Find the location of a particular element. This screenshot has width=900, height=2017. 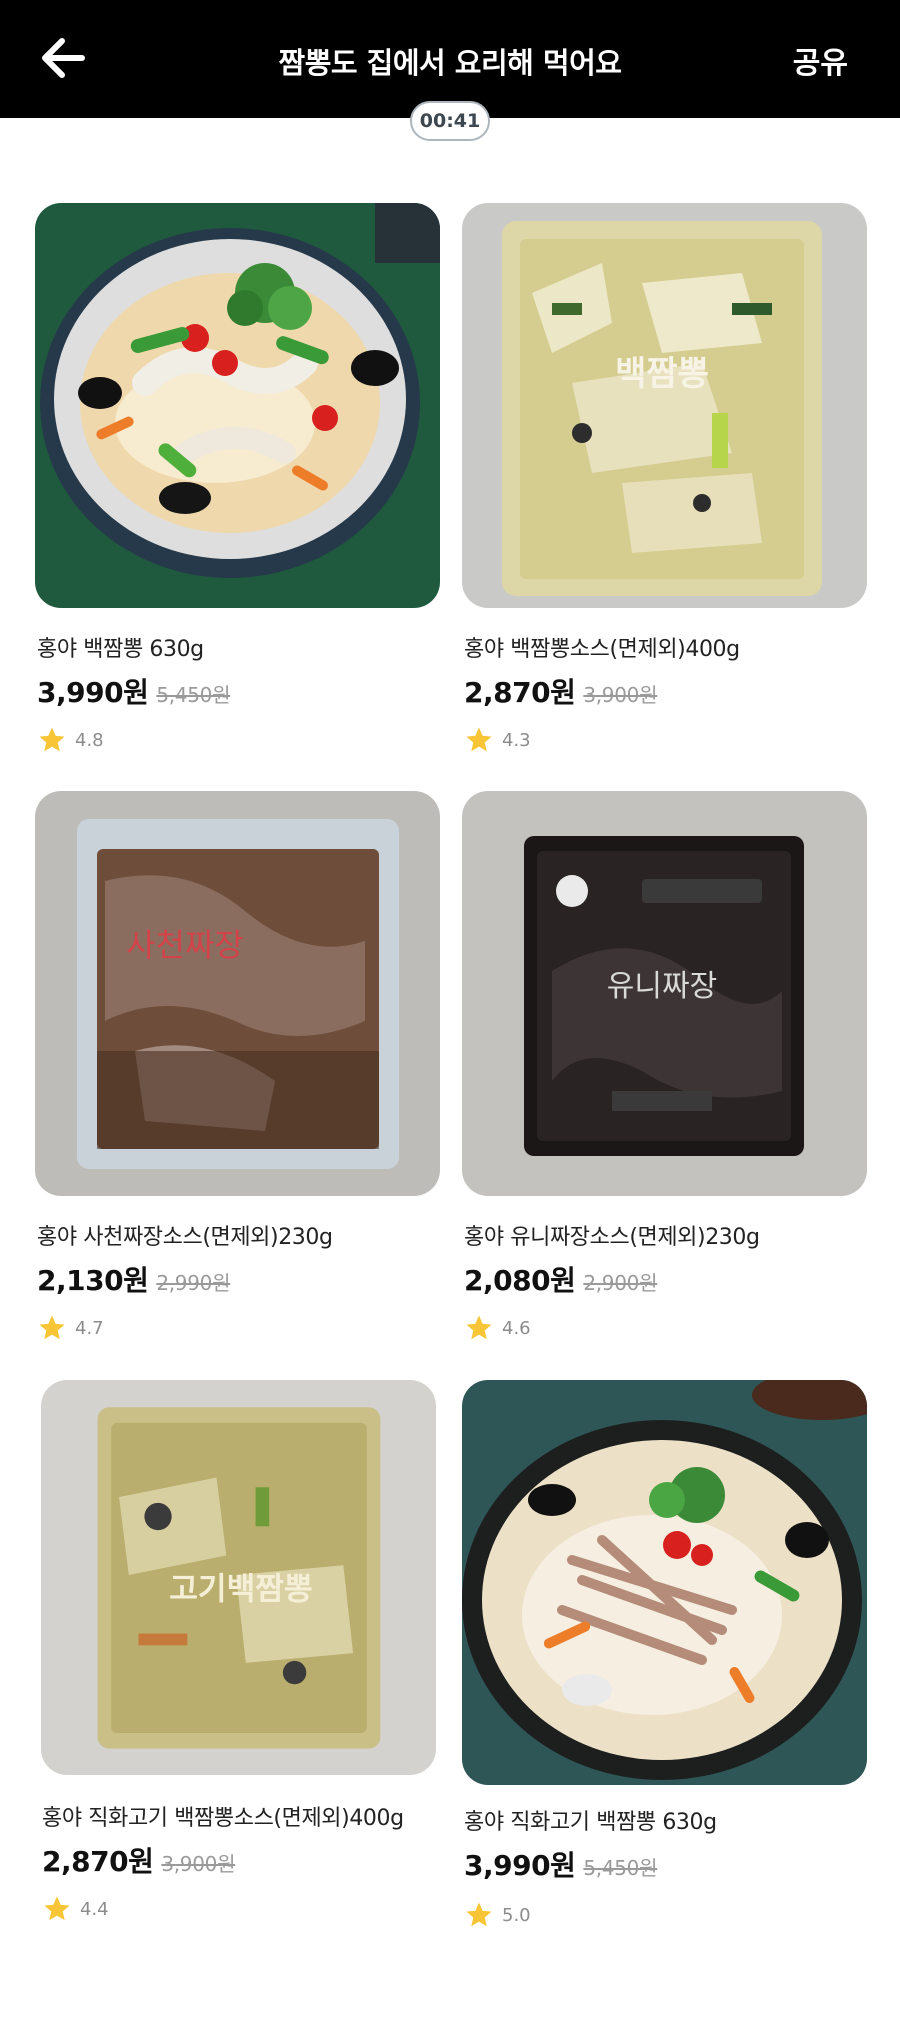

timer-badge: 00:41 is located at coordinates (450, 121).